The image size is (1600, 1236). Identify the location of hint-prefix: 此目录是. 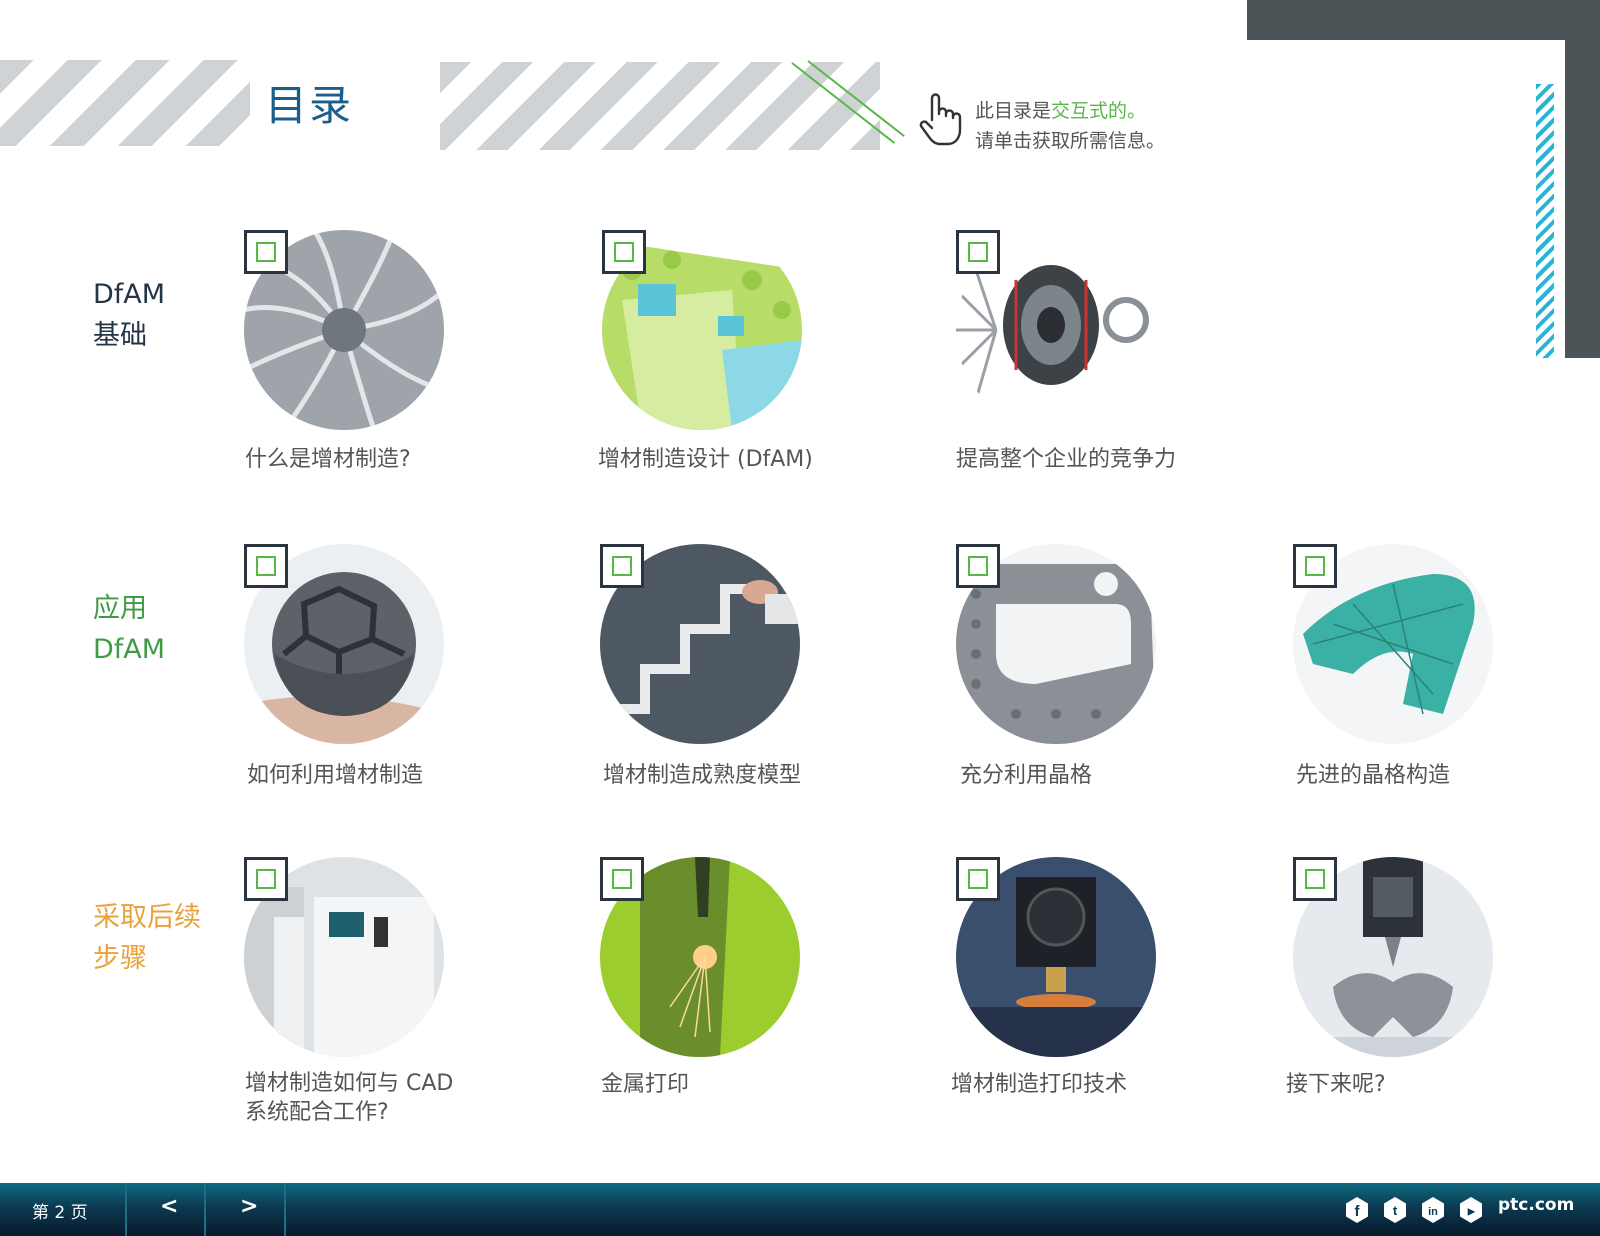
(1013, 111).